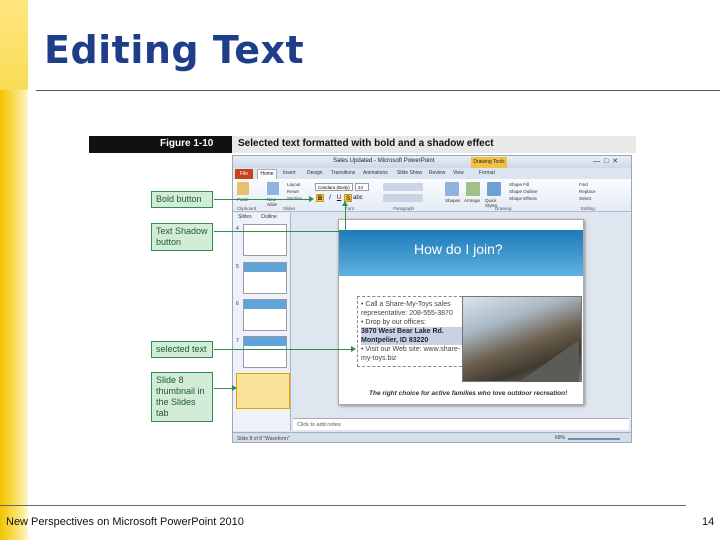  Describe the element at coordinates (237, 267) in the screenshot. I see `thumb-number-5: 5` at that location.